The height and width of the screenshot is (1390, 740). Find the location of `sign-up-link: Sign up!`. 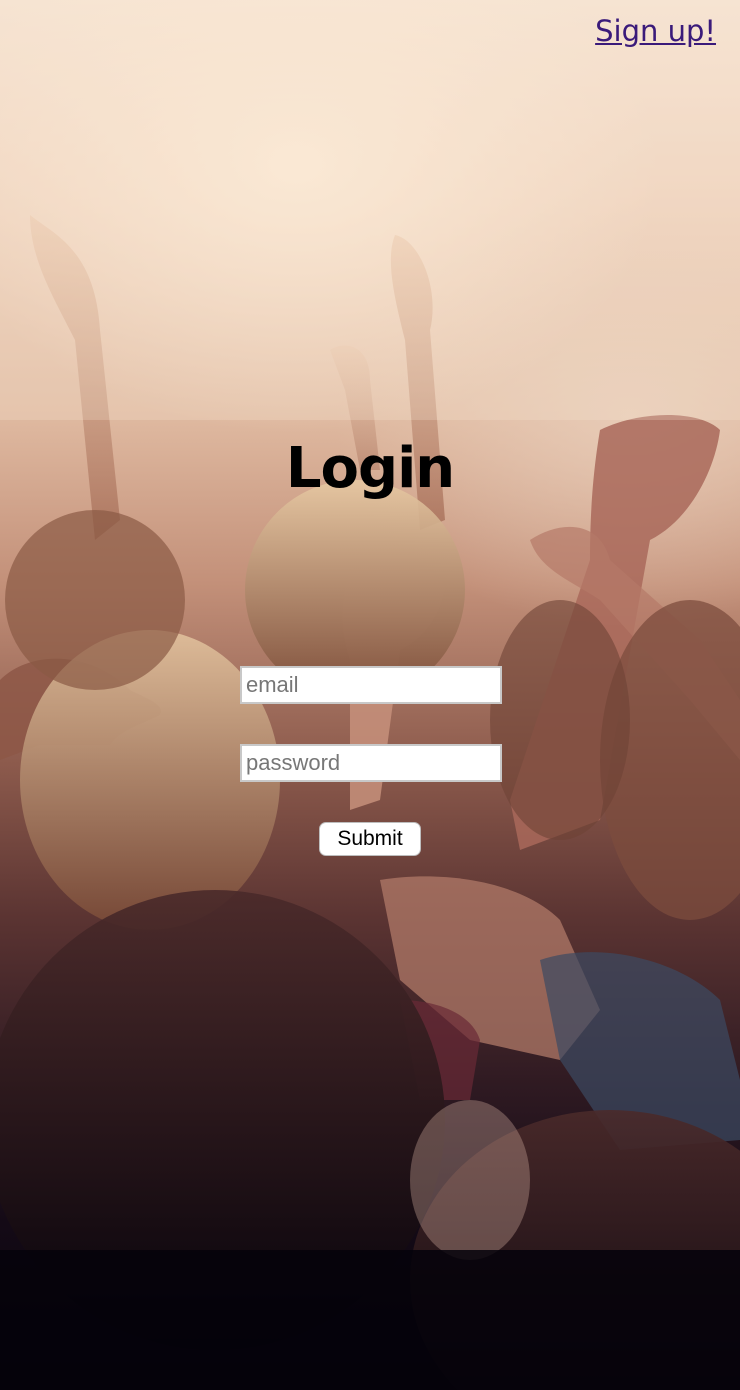

sign-up-link: Sign up! is located at coordinates (655, 31).